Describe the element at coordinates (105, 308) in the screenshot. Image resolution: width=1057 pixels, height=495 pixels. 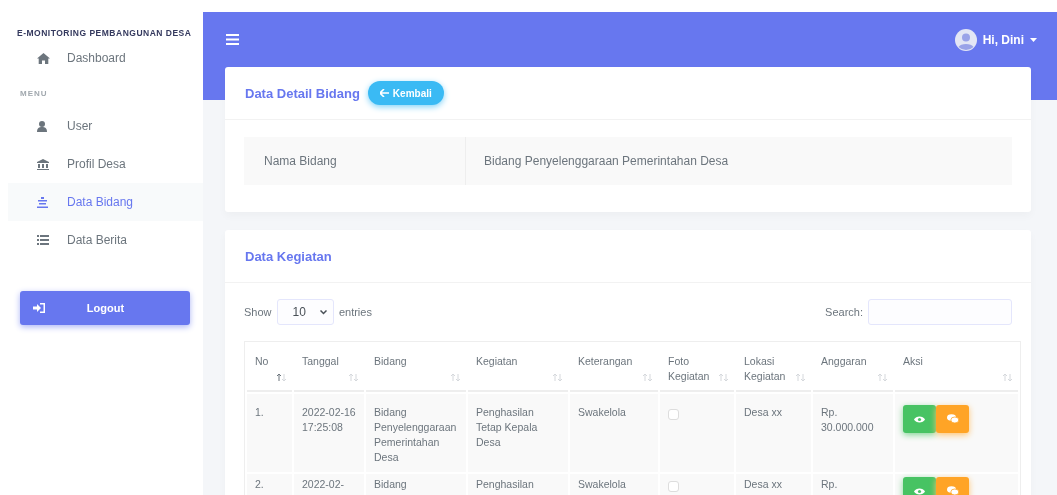
I see `logout-button: Logout` at that location.